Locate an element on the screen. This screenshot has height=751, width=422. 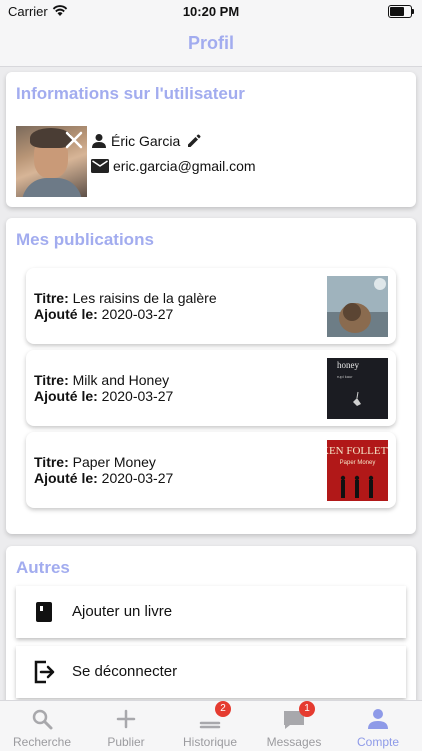
tab-label: Compte is located at coordinates (378, 742).